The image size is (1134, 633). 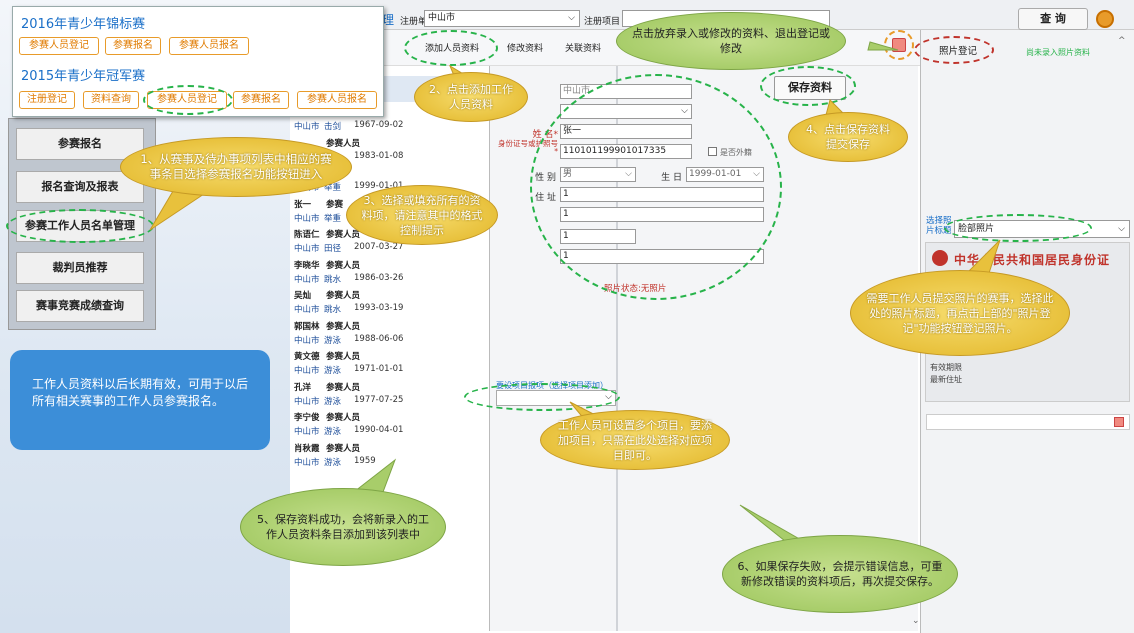 What do you see at coordinates (731, 41) in the screenshot?
I see `callout-cancel: 点击放弃录入或修改的资料、退出登记或修改` at bounding box center [731, 41].